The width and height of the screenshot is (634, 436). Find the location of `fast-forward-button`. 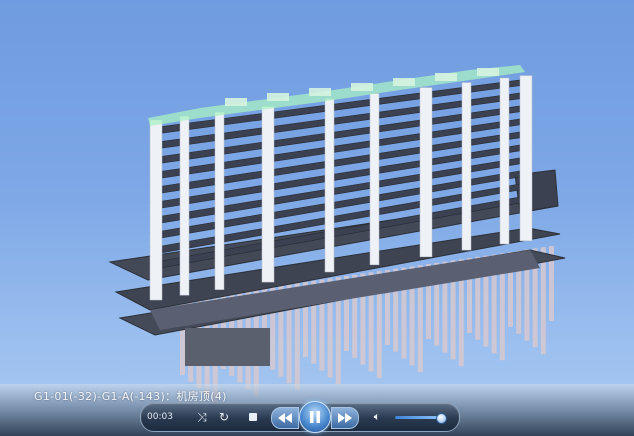

fast-forward-button is located at coordinates (345, 418).